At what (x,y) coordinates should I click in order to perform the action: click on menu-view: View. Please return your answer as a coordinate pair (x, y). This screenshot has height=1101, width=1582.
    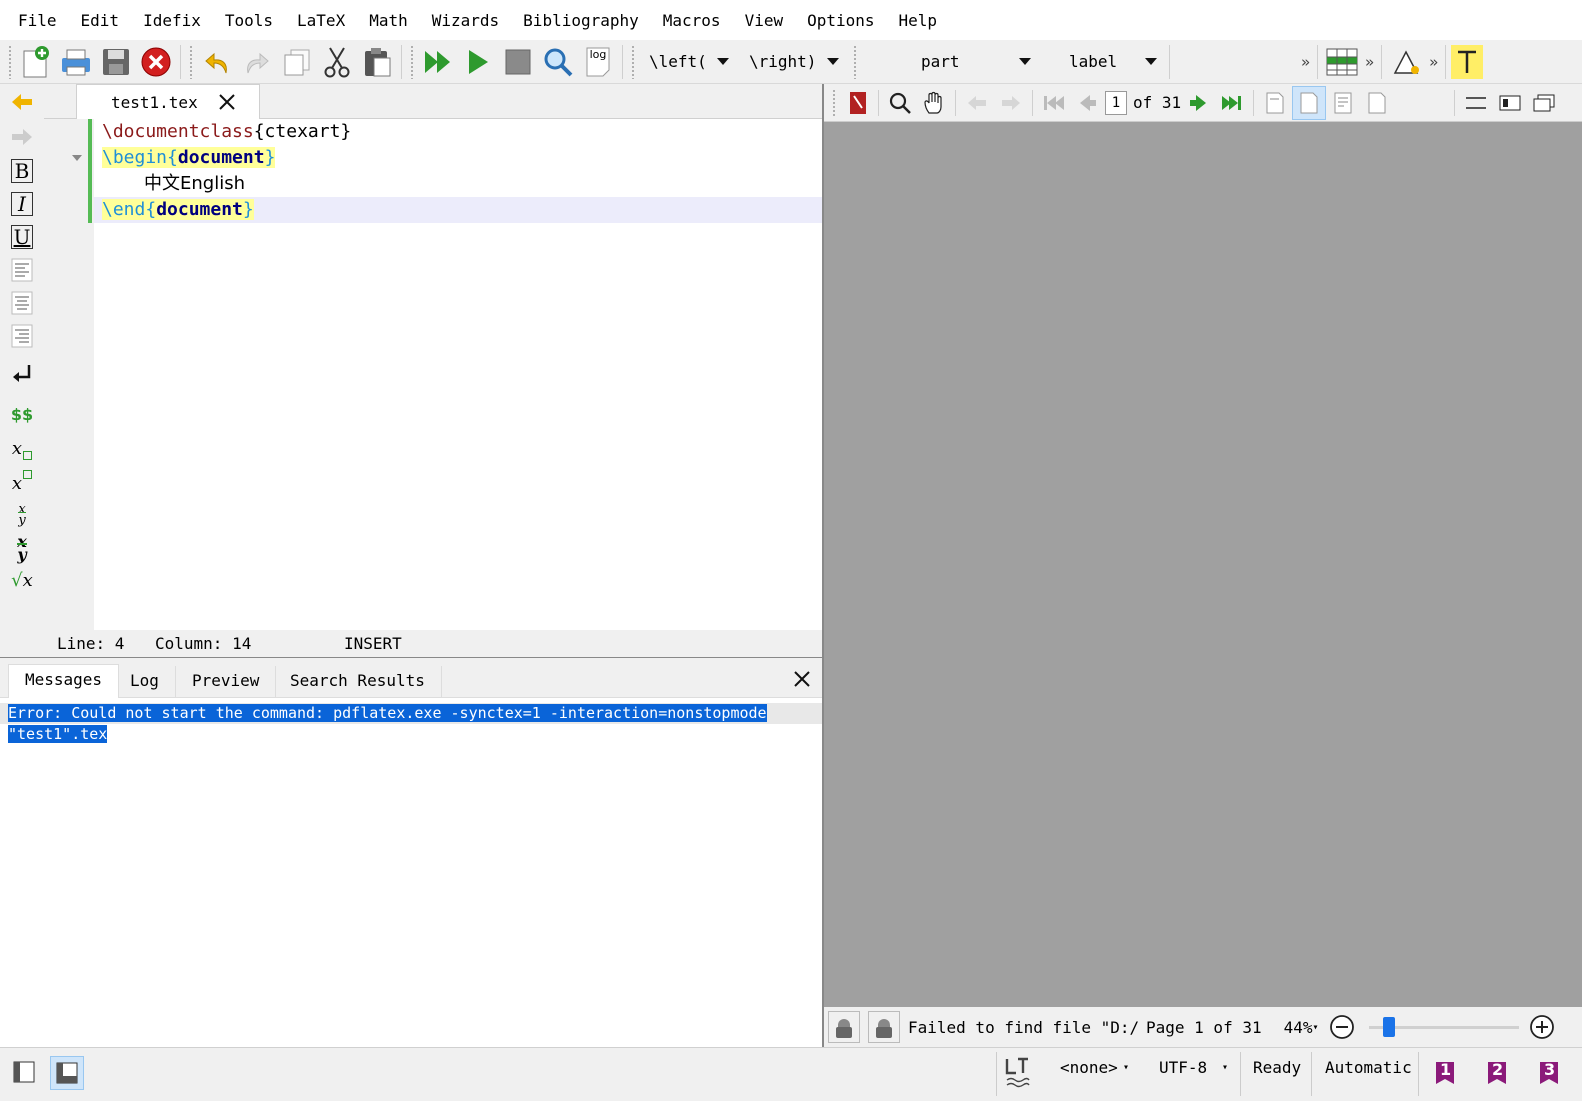
    Looking at the image, I should click on (764, 20).